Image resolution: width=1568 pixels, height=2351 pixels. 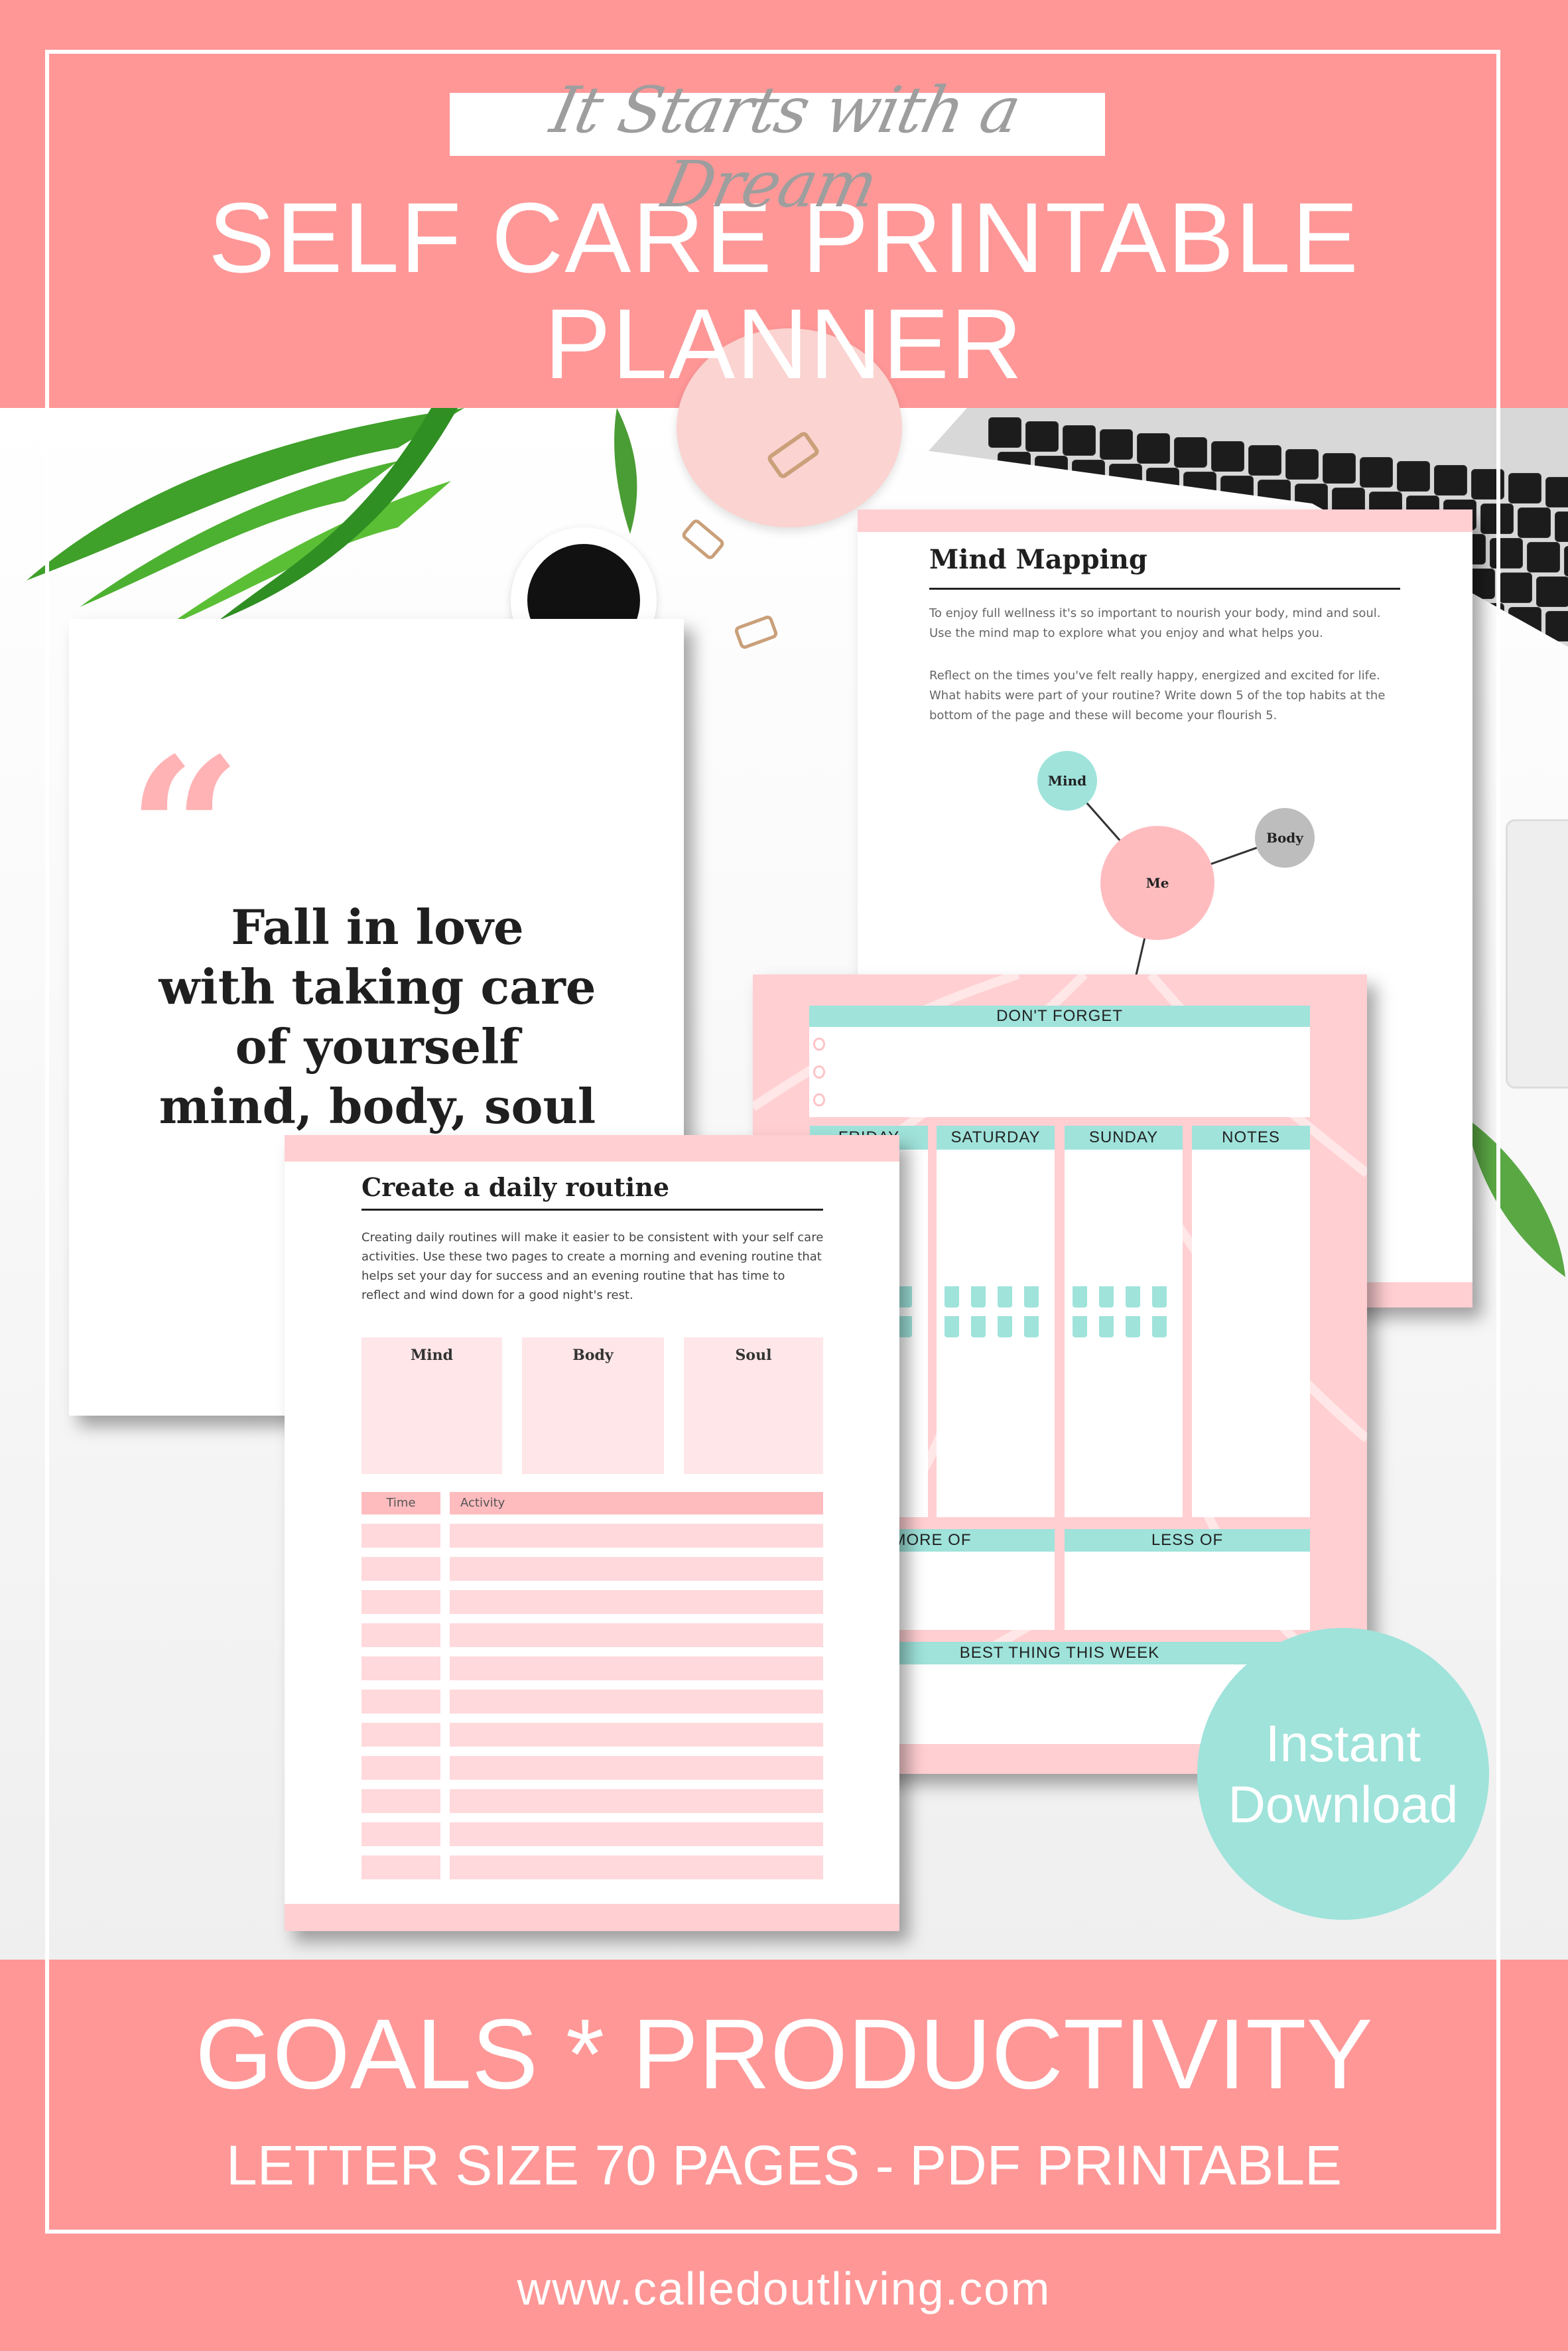 What do you see at coordinates (592, 1210) in the screenshot?
I see `title-underline` at bounding box center [592, 1210].